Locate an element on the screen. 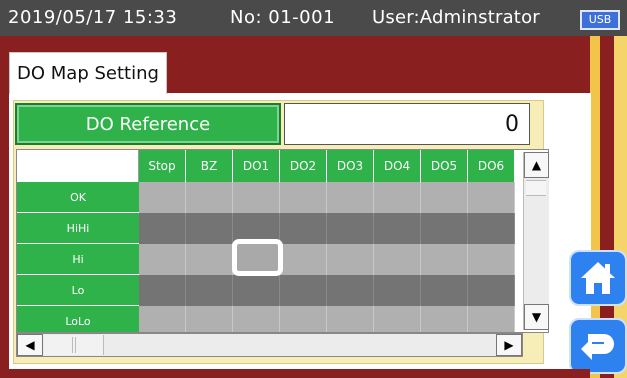  home-icon is located at coordinates (598, 278).